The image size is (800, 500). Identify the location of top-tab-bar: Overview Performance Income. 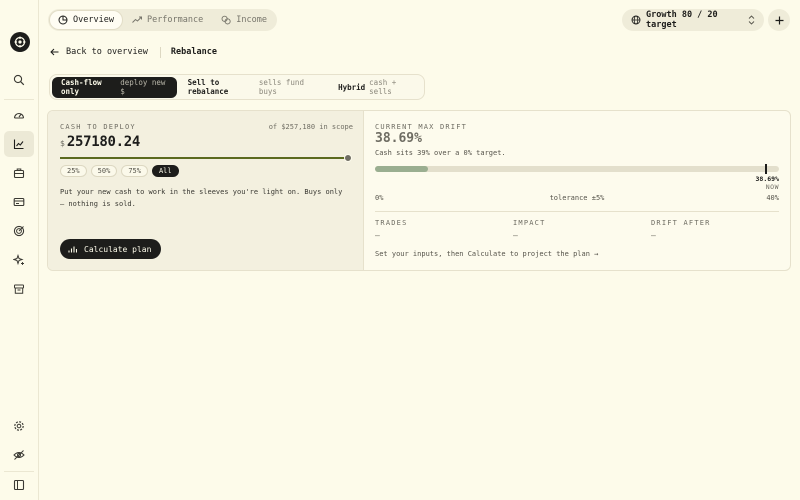
(162, 20).